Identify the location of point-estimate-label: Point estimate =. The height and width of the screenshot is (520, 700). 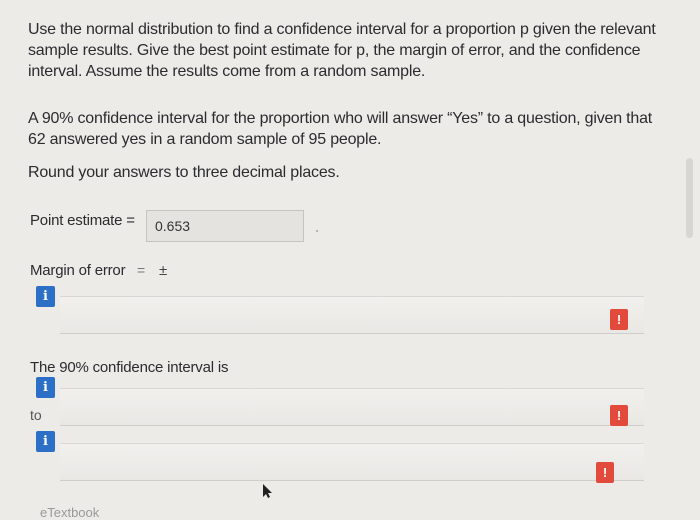
(82, 220).